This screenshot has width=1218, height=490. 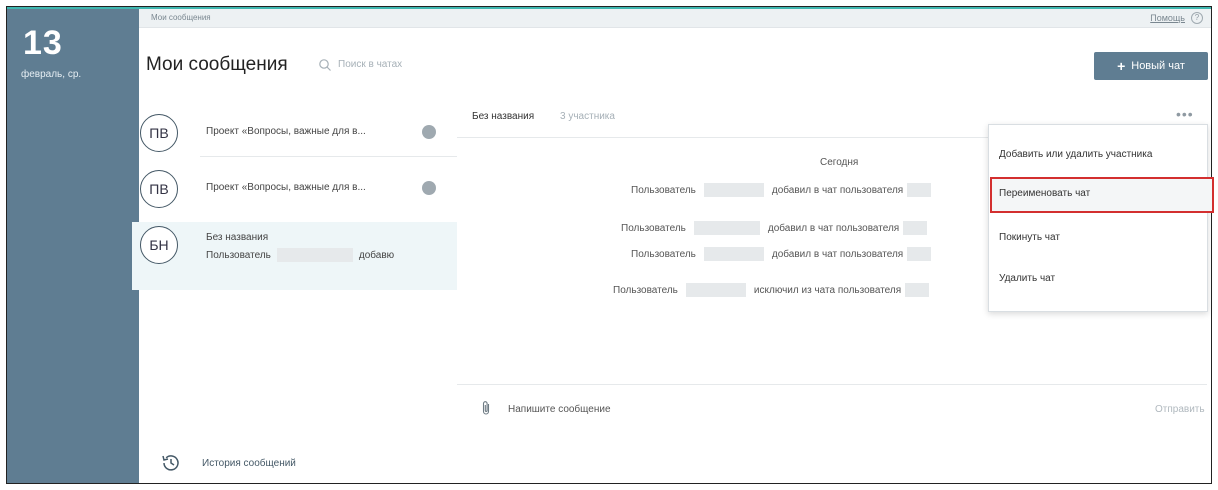 I want to click on date-separator: Сегодня, so click(x=839, y=162).